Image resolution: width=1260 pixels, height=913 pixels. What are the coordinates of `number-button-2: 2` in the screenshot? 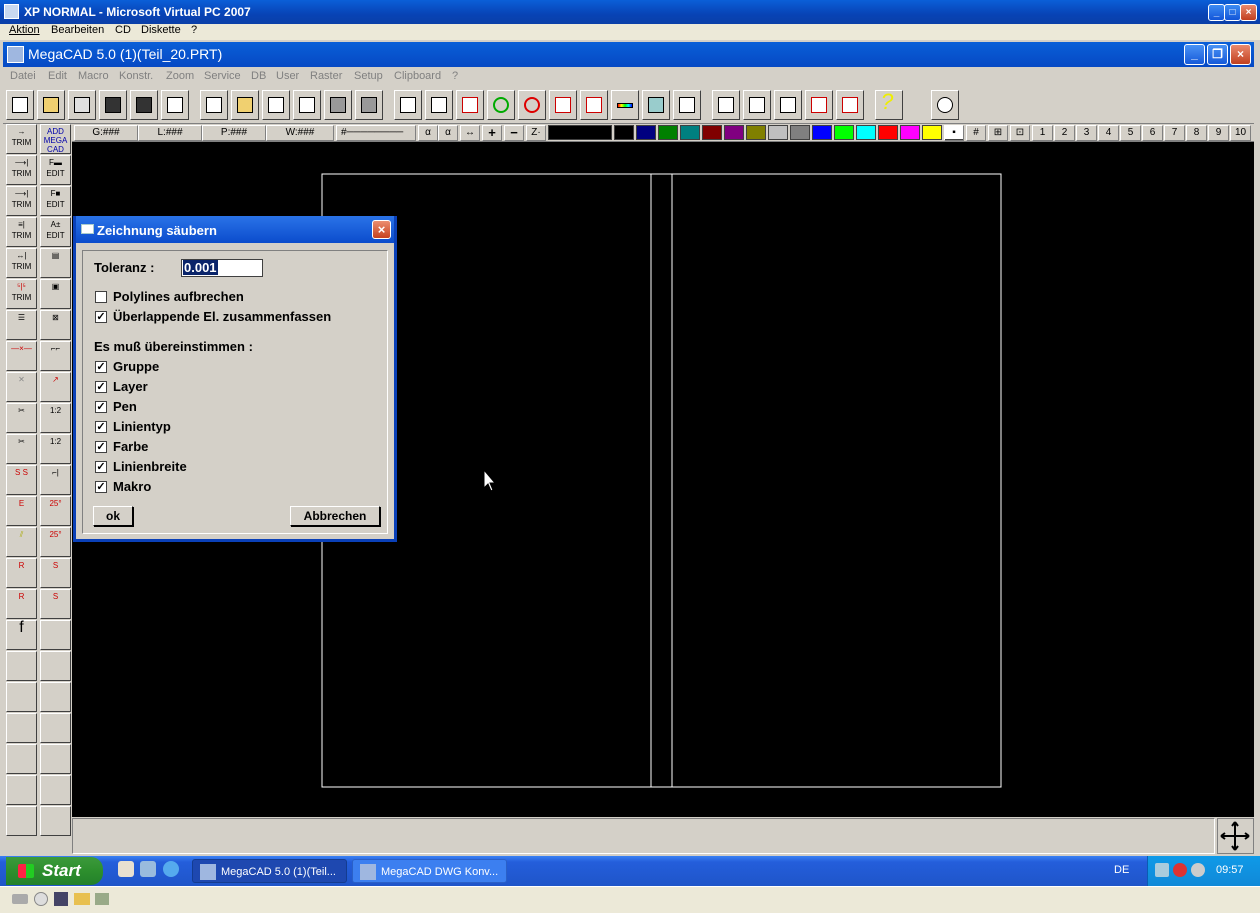 It's located at (1064, 133).